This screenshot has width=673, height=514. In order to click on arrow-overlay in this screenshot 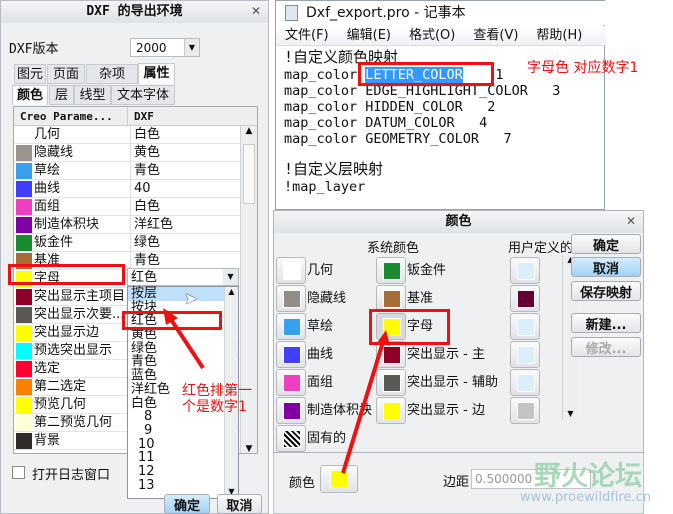, I will do `click(276, 391)`.